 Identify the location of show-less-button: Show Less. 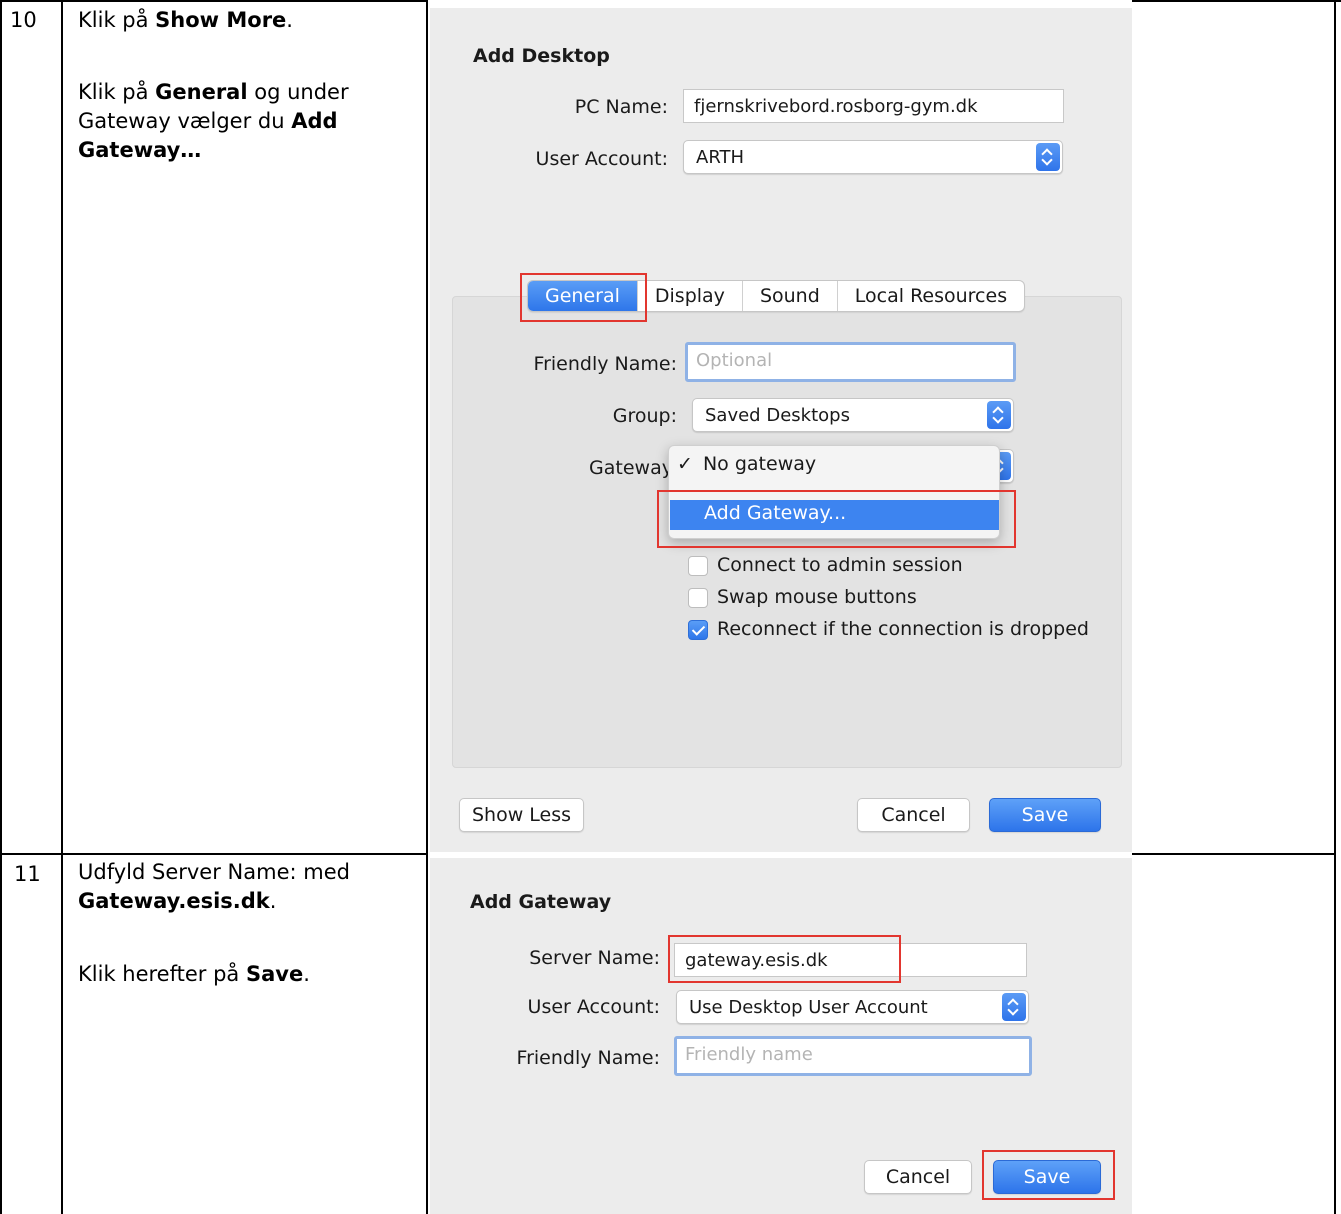
(521, 815).